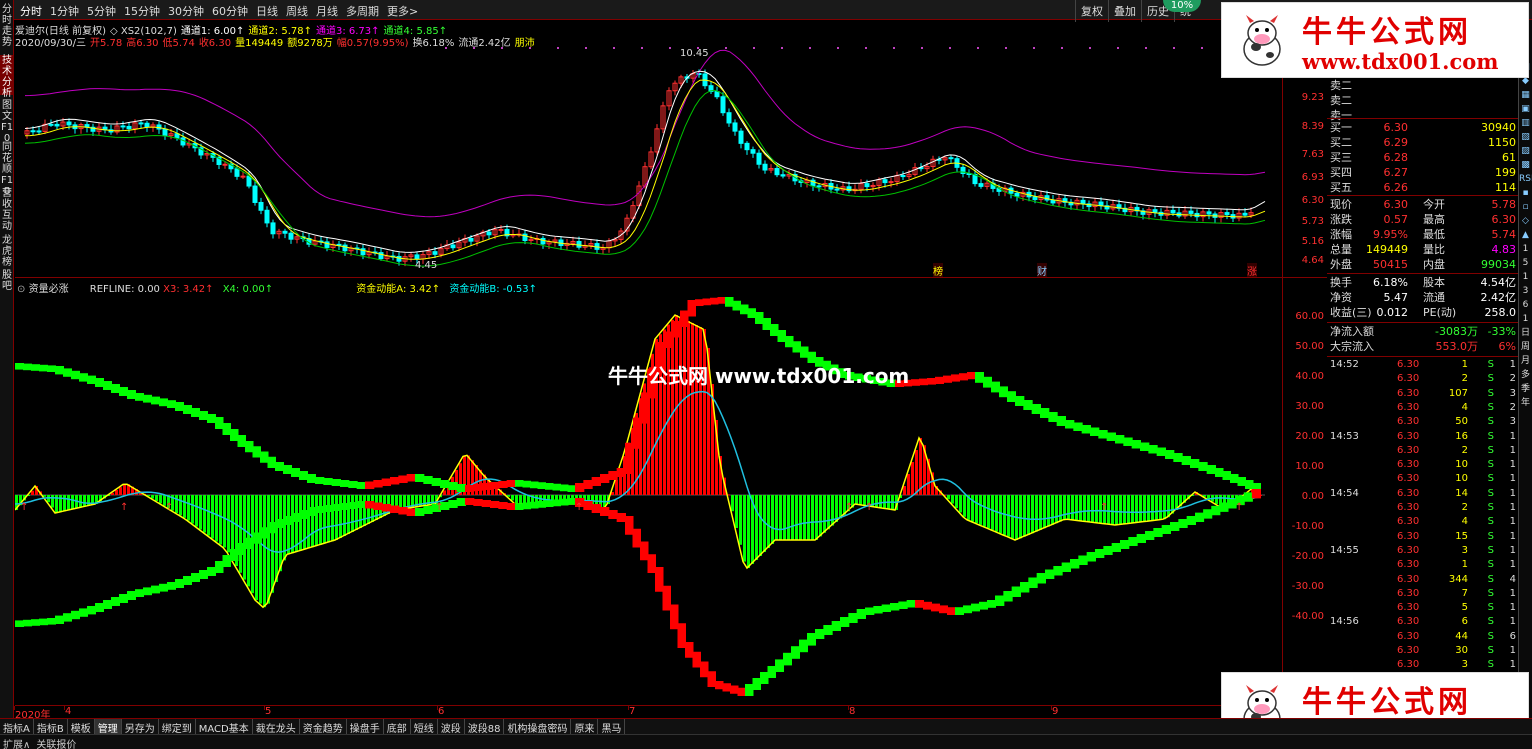  What do you see at coordinates (7, 295) in the screenshot?
I see `left-tab-6: 股吧` at bounding box center [7, 295].